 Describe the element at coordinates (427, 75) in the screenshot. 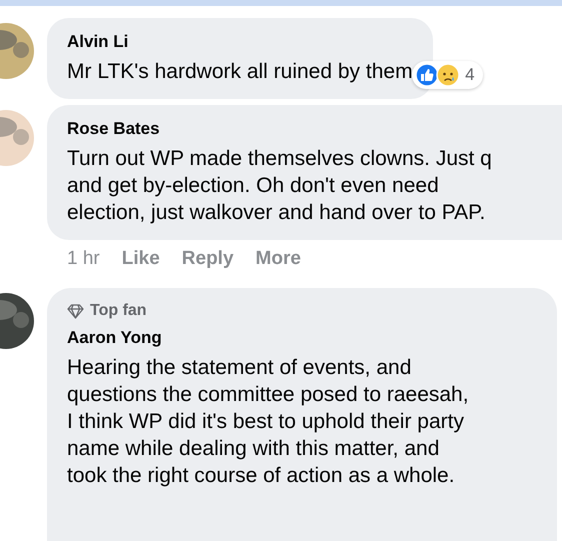

I see `like-icon` at that location.